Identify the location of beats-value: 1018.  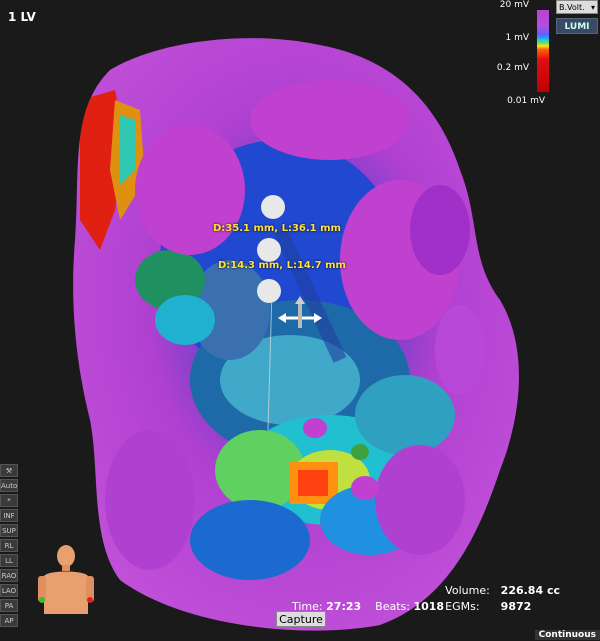
(429, 606).